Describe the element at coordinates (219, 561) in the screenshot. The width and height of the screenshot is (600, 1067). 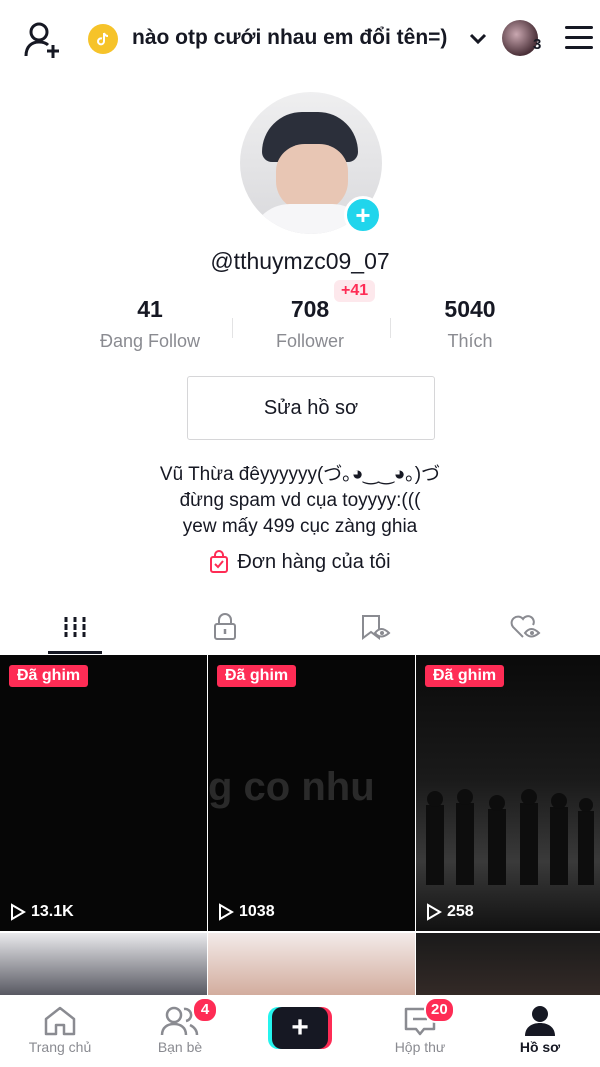
I see `shopping-bag-icon` at that location.